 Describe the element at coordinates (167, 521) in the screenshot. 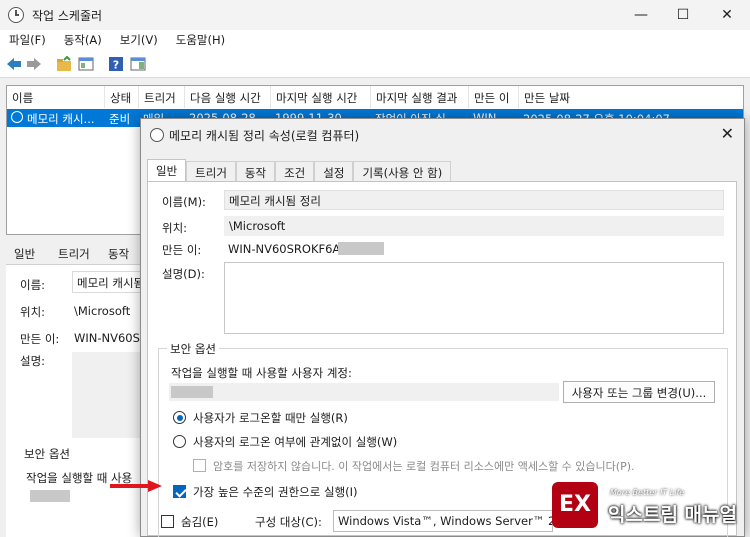

I see `hidden-checkbox` at that location.